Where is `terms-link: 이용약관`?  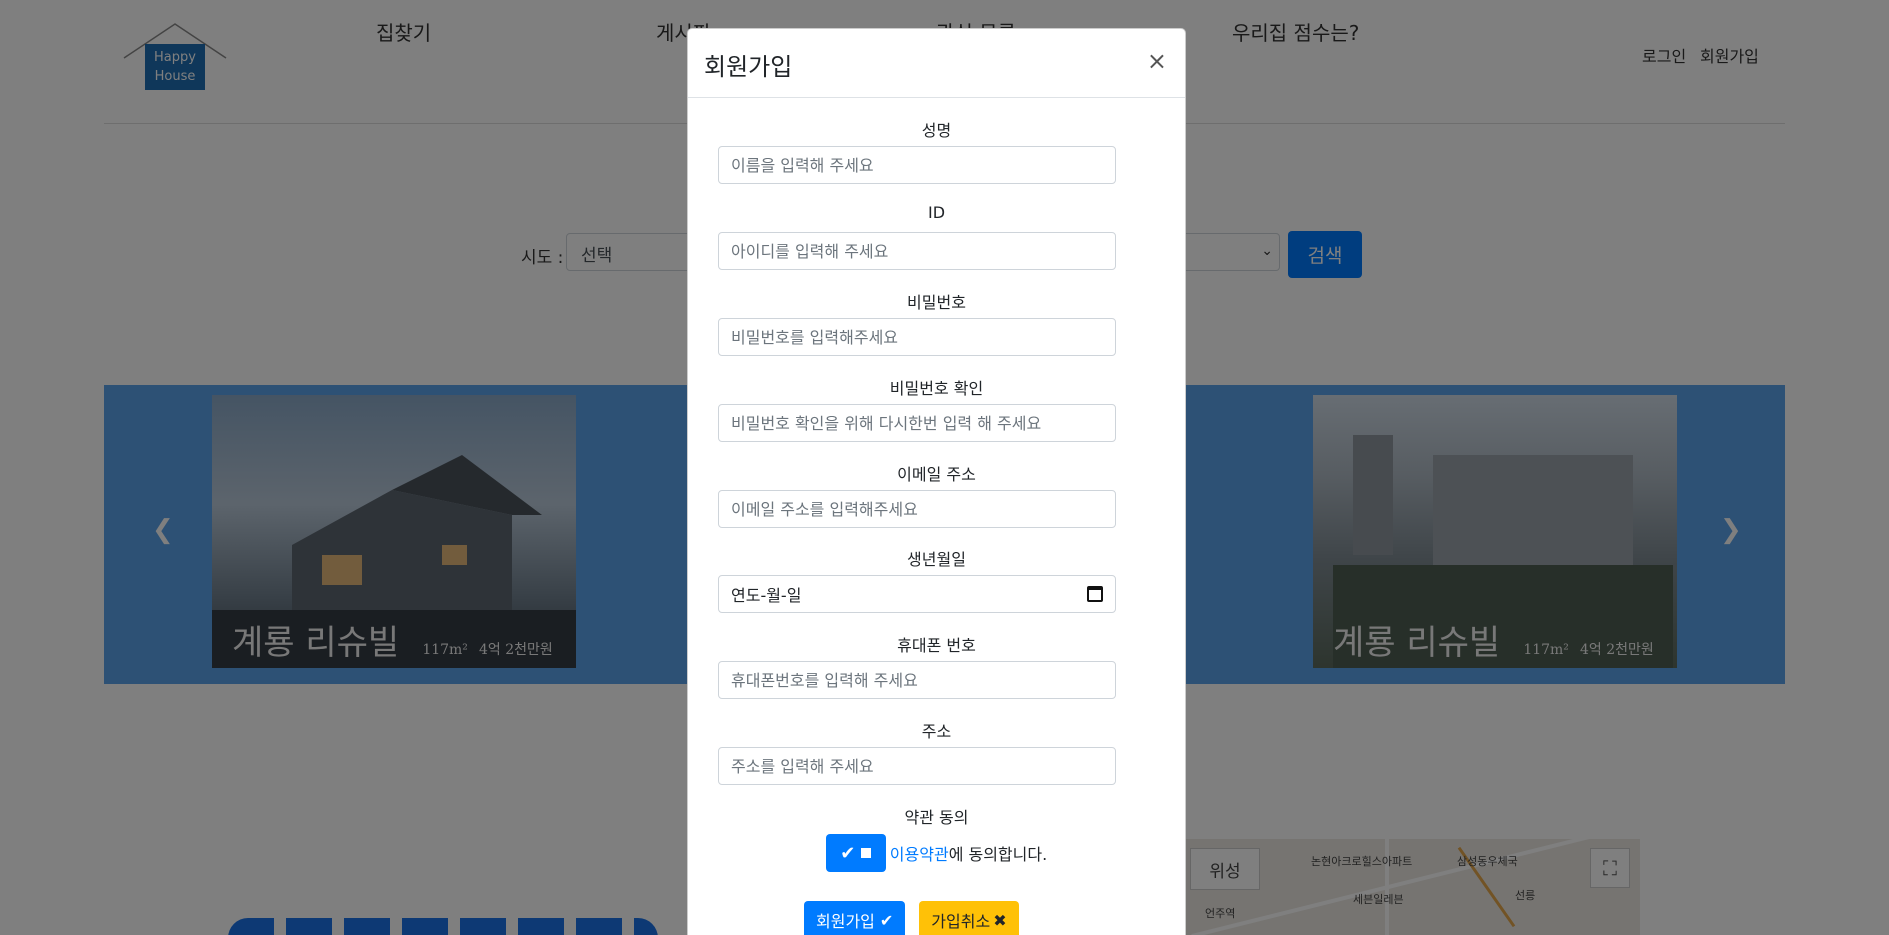 terms-link: 이용약관 is located at coordinates (919, 853).